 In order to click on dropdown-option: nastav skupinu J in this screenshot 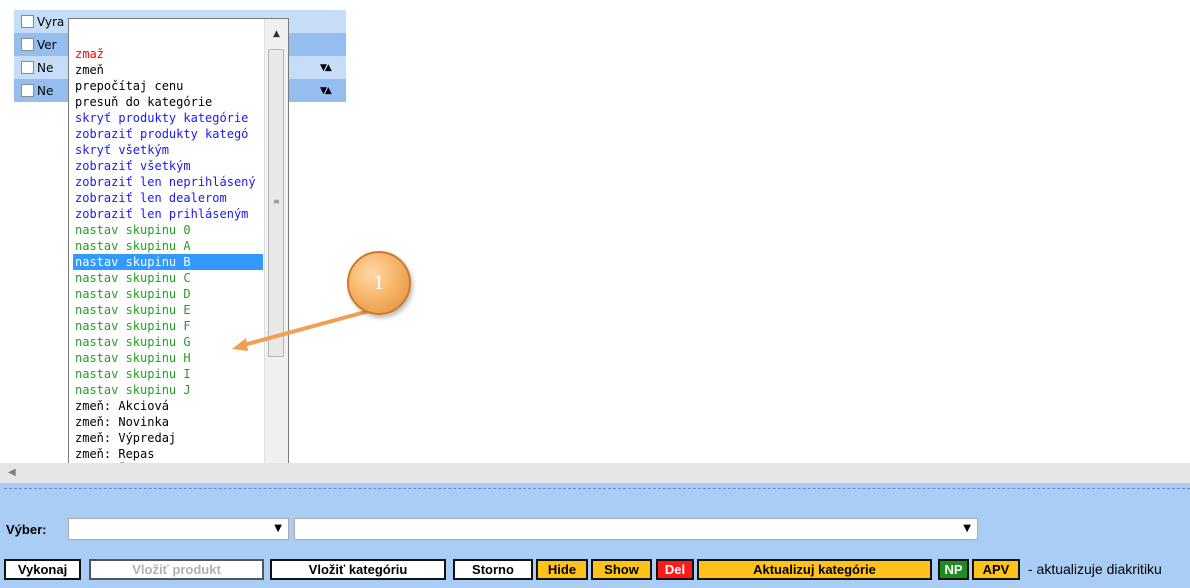, I will do `click(168, 390)`.